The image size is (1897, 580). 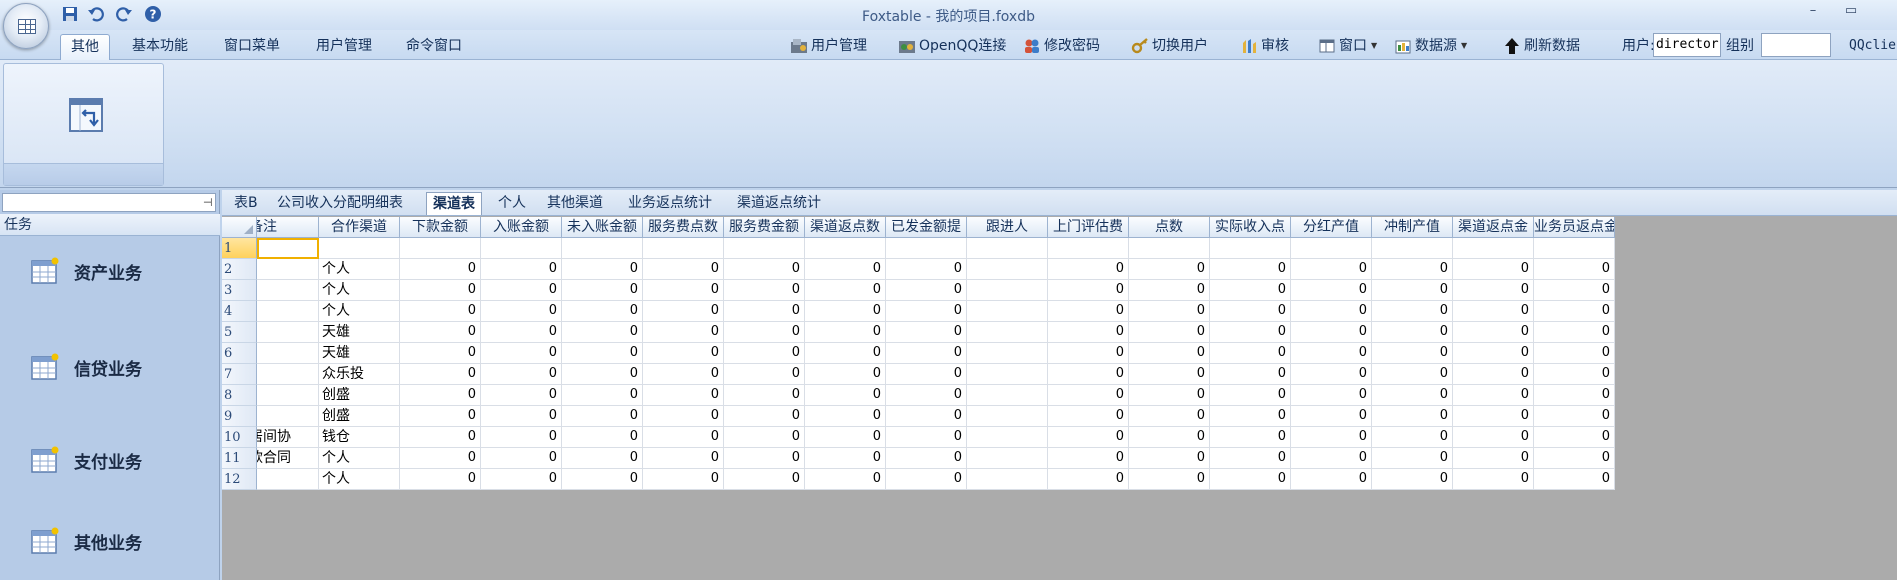 What do you see at coordinates (1541, 46) in the screenshot?
I see `refresh-data-button: 刷新数据` at bounding box center [1541, 46].